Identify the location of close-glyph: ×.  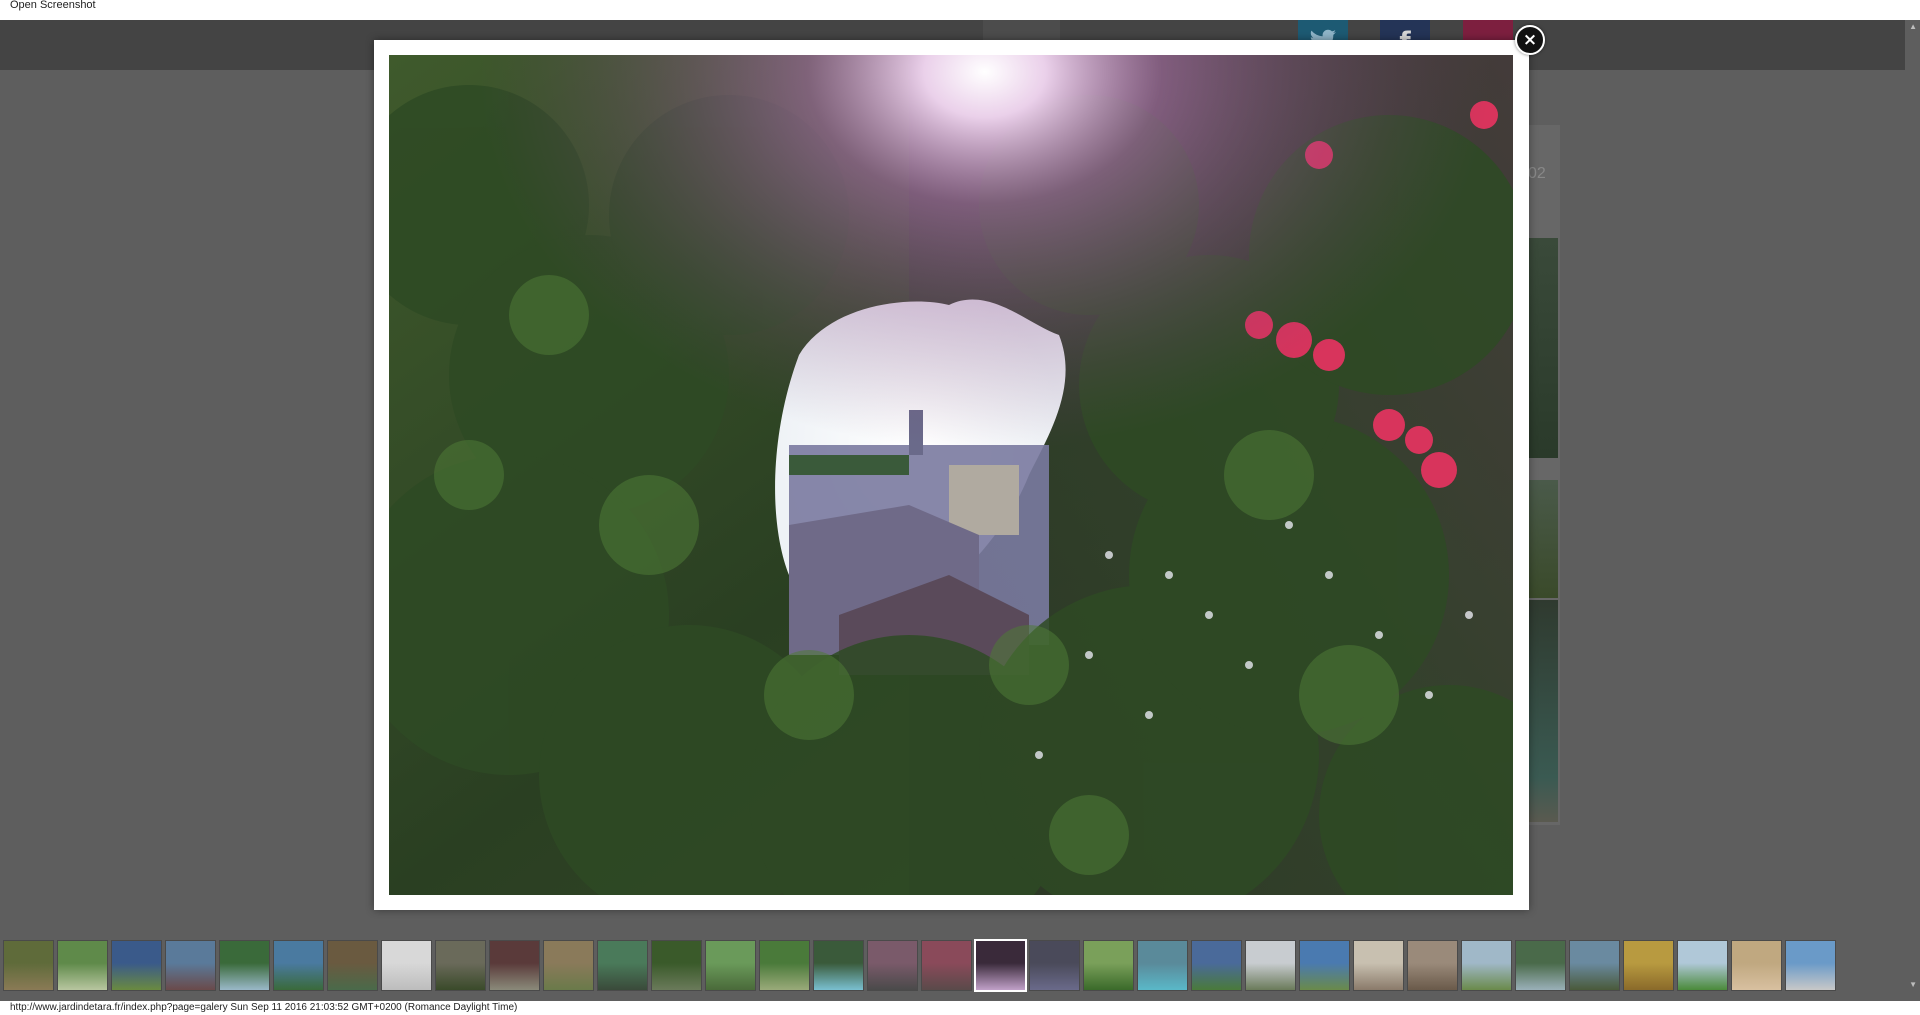
(1530, 40).